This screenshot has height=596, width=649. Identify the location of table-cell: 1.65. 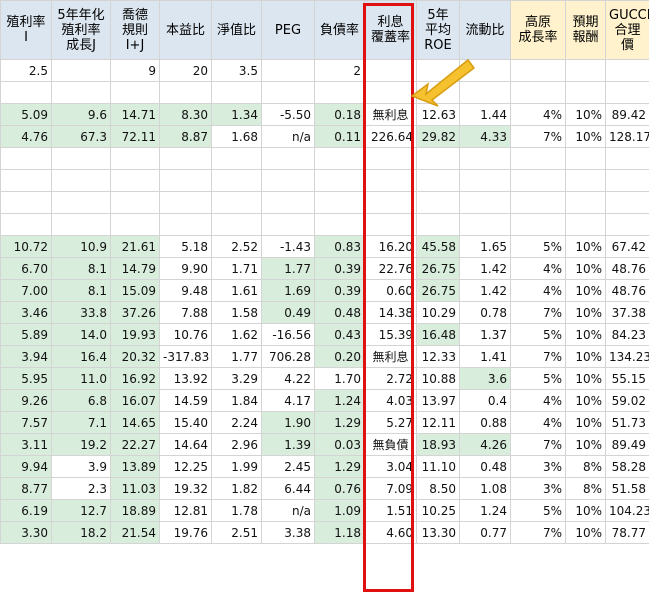
(485, 246).